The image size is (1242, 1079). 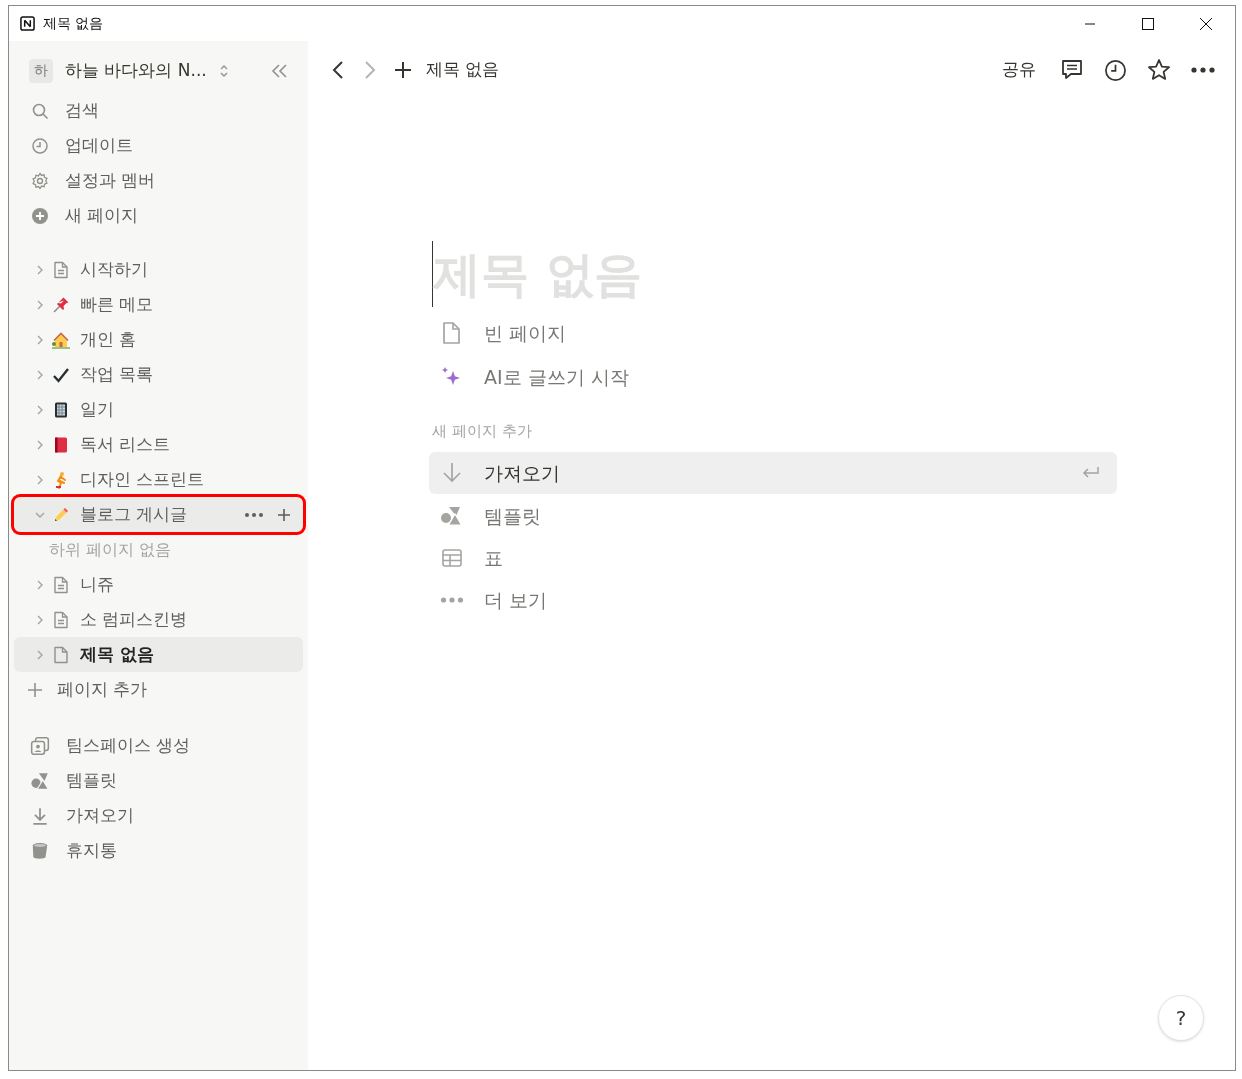 What do you see at coordinates (61, 339) in the screenshot?
I see `house-icon` at bounding box center [61, 339].